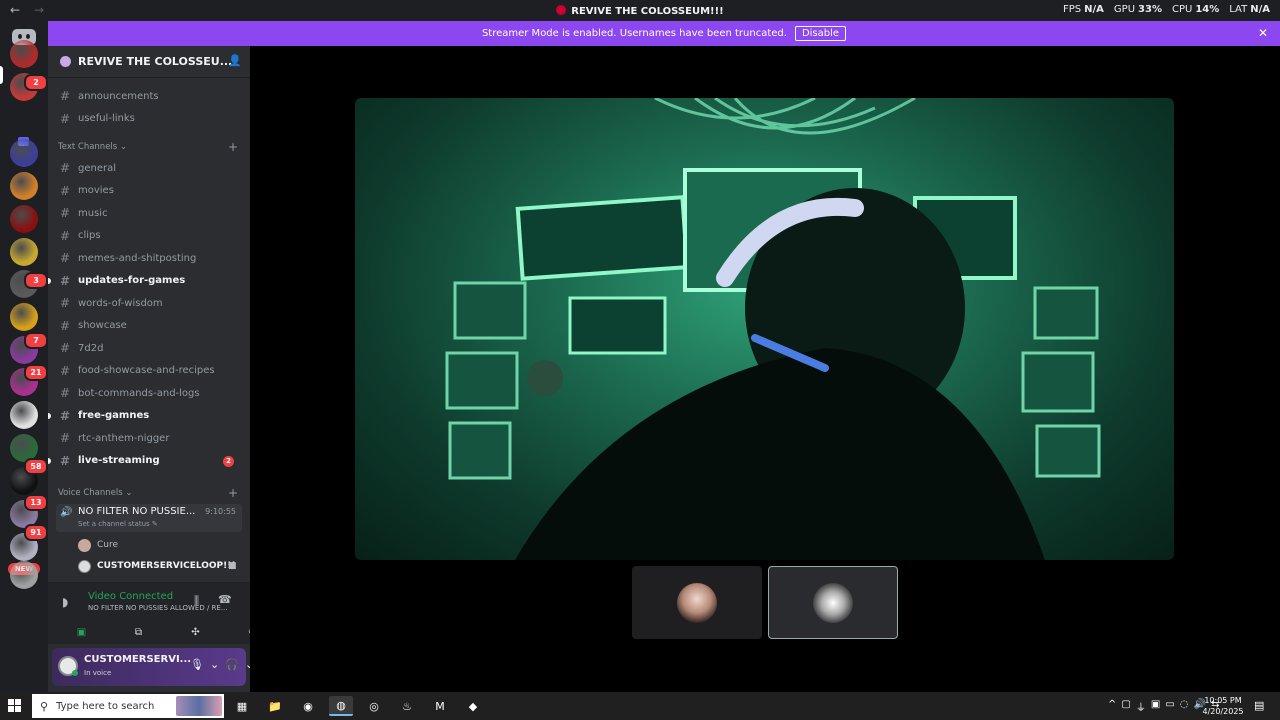 This screenshot has height=720, width=1280. I want to click on channel-label: bot-commands-and-logs, so click(139, 393).